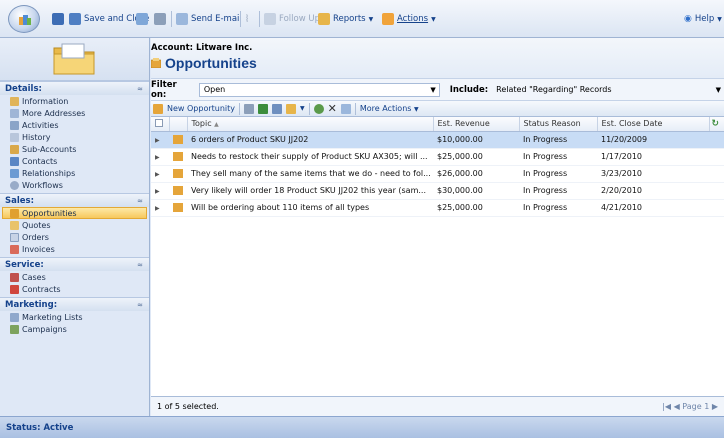 The width and height of the screenshot is (724, 438). I want to click on reports-menu: Reports ▼, so click(345, 19).